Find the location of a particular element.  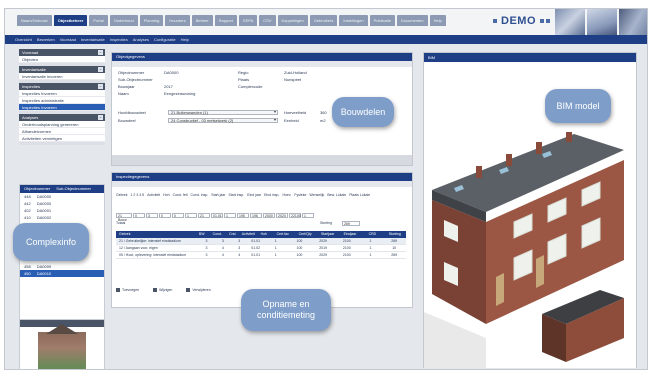

field-header-label: Fysieke is located at coordinates (300, 195).